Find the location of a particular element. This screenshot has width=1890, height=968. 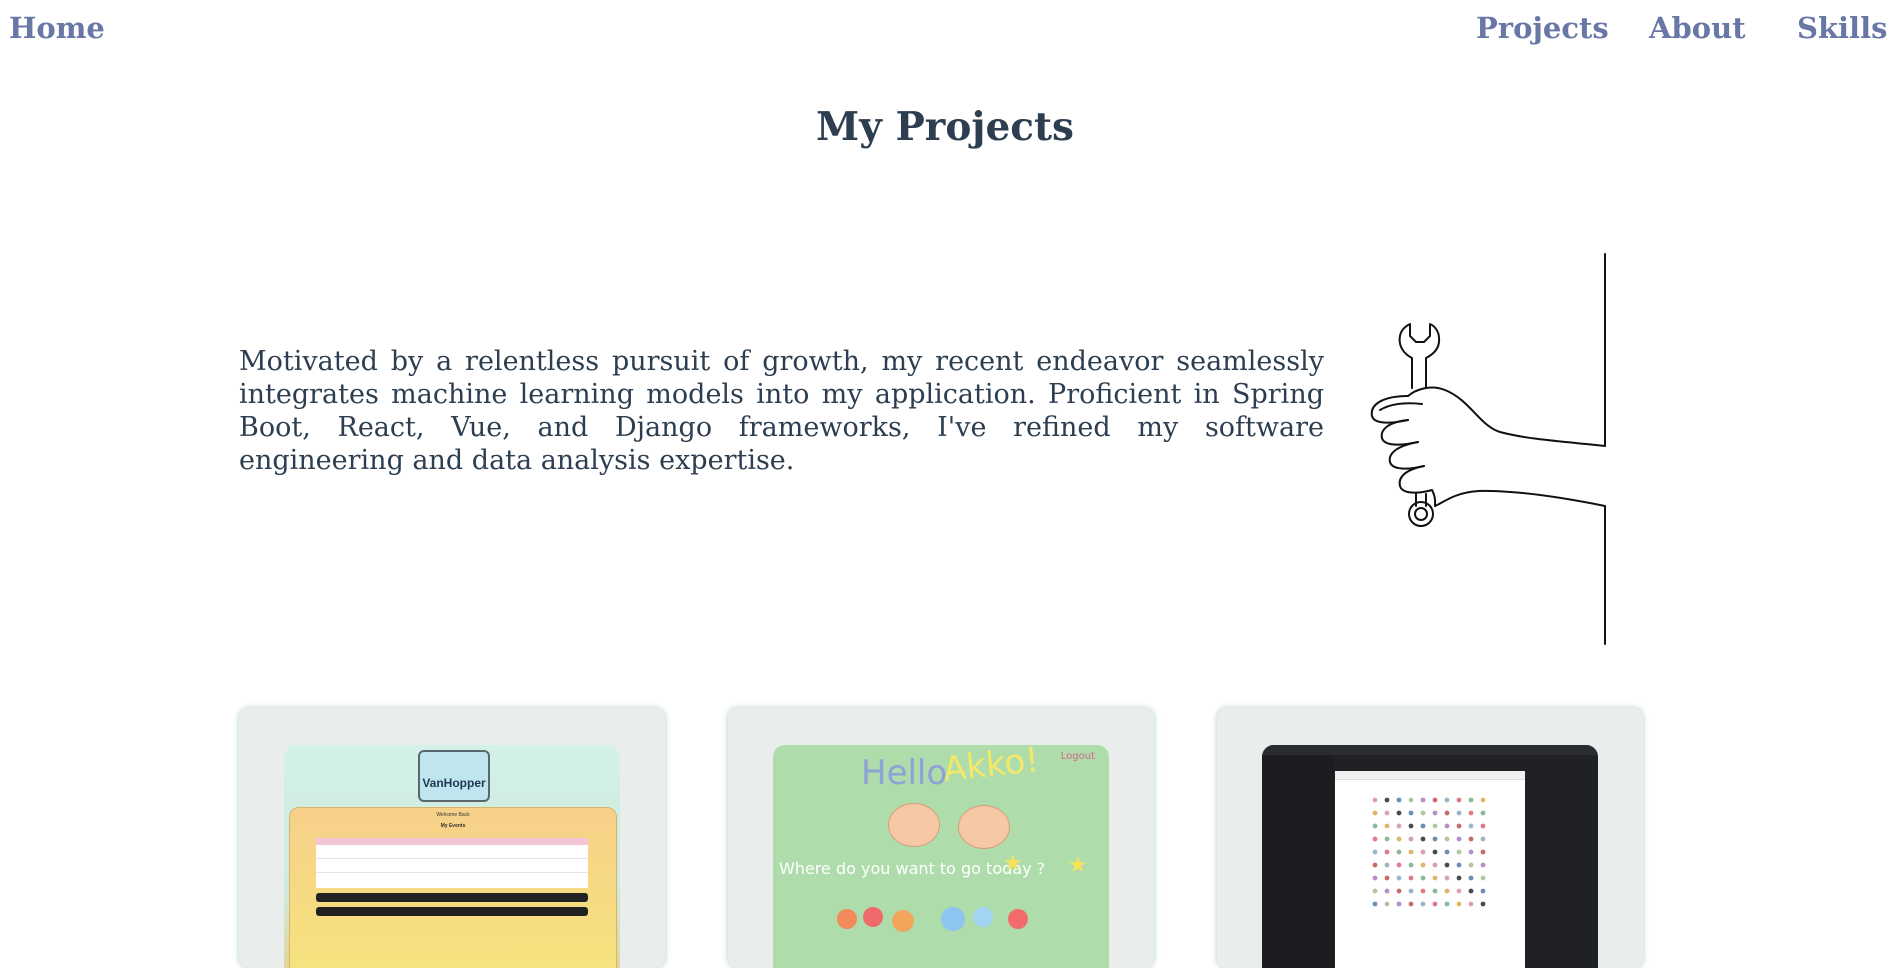

nav-home-link: Home is located at coordinates (57, 28).